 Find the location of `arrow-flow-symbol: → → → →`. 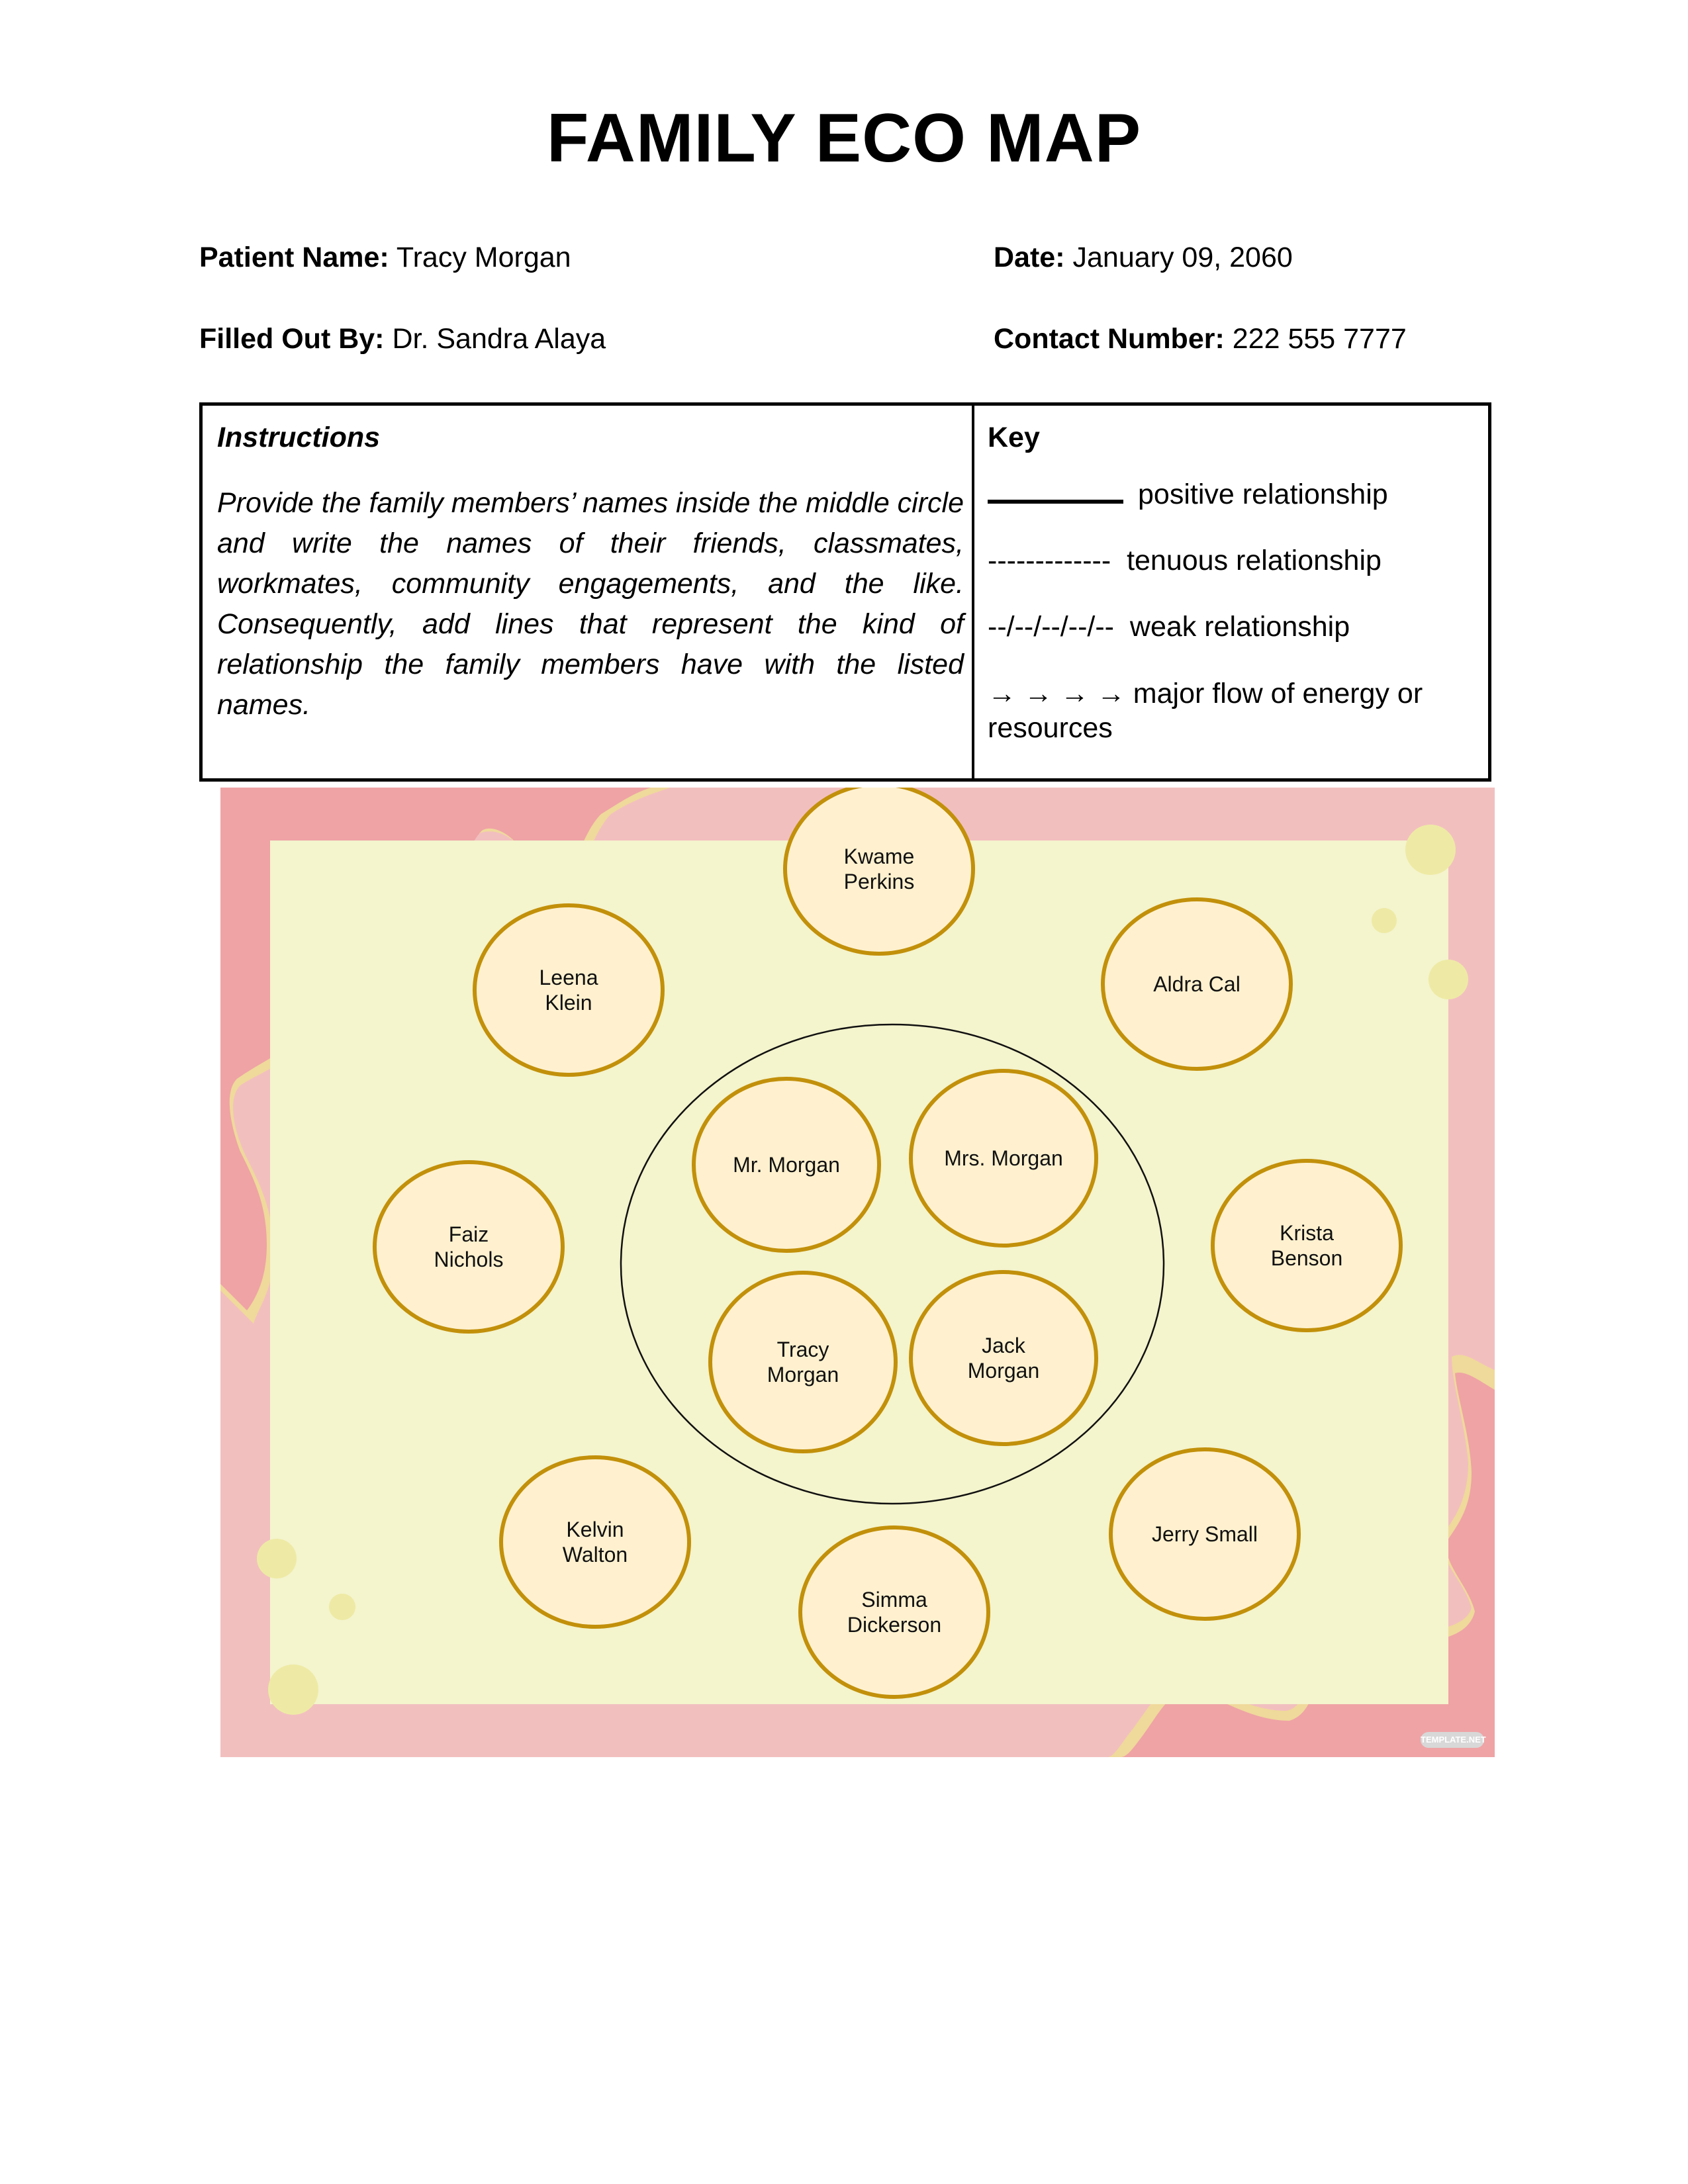

arrow-flow-symbol: → → → → is located at coordinates (1056, 694).